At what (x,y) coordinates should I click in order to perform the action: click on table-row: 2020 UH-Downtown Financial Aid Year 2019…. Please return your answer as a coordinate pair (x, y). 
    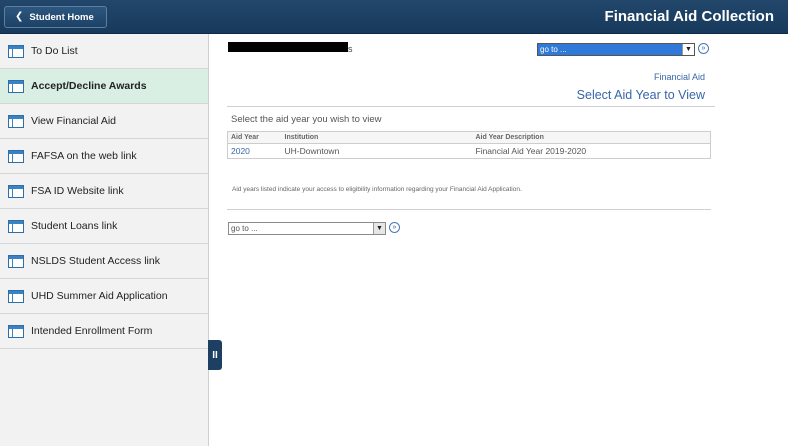
    Looking at the image, I should click on (469, 151).